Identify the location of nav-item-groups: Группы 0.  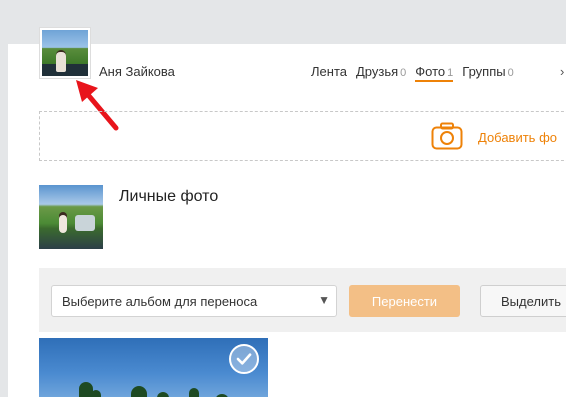
(487, 73).